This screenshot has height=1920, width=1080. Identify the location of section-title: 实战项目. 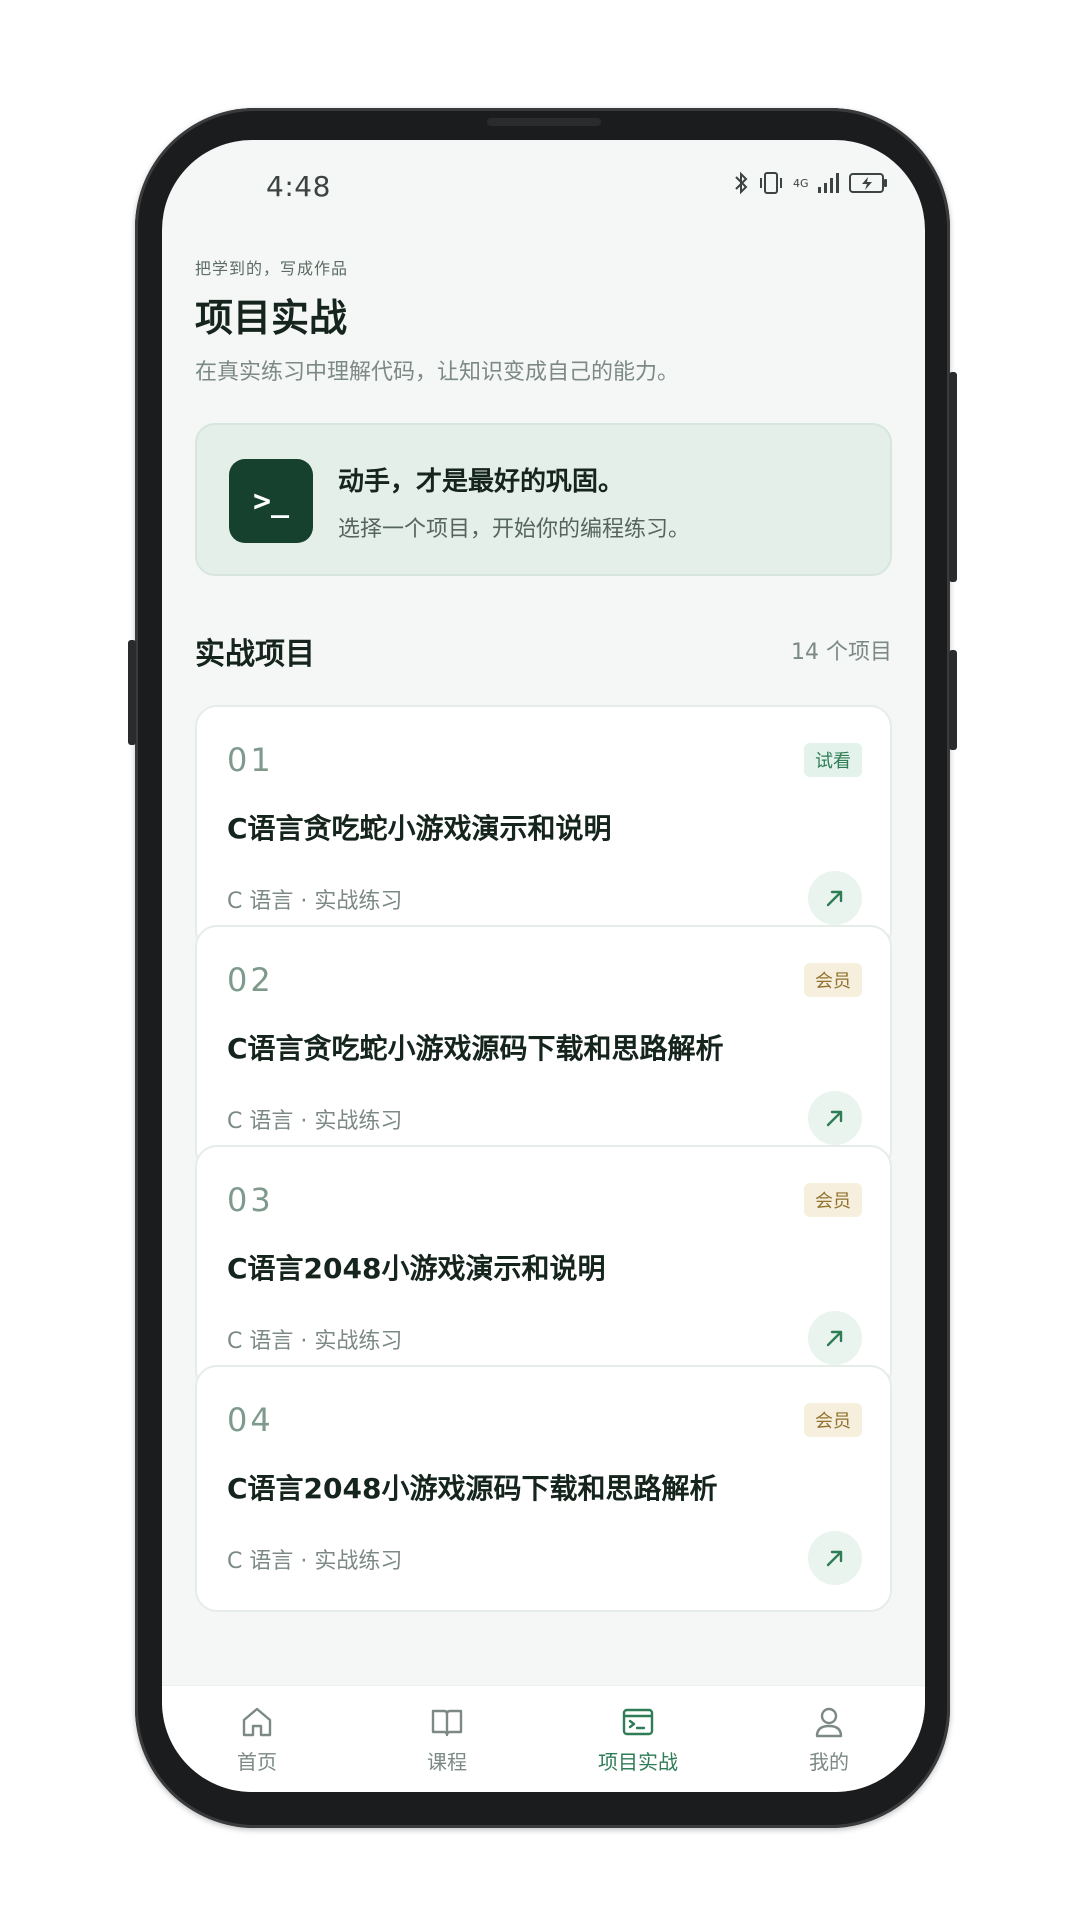
(255, 654).